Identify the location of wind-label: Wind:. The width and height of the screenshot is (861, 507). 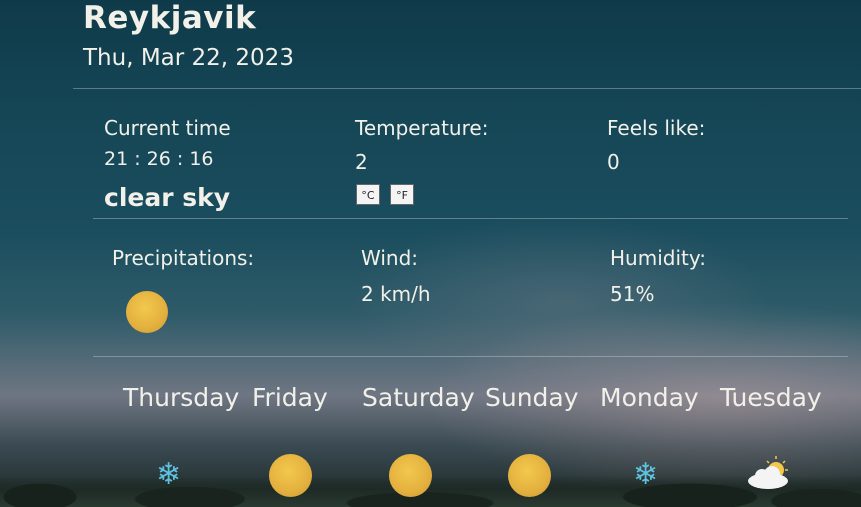
(390, 258).